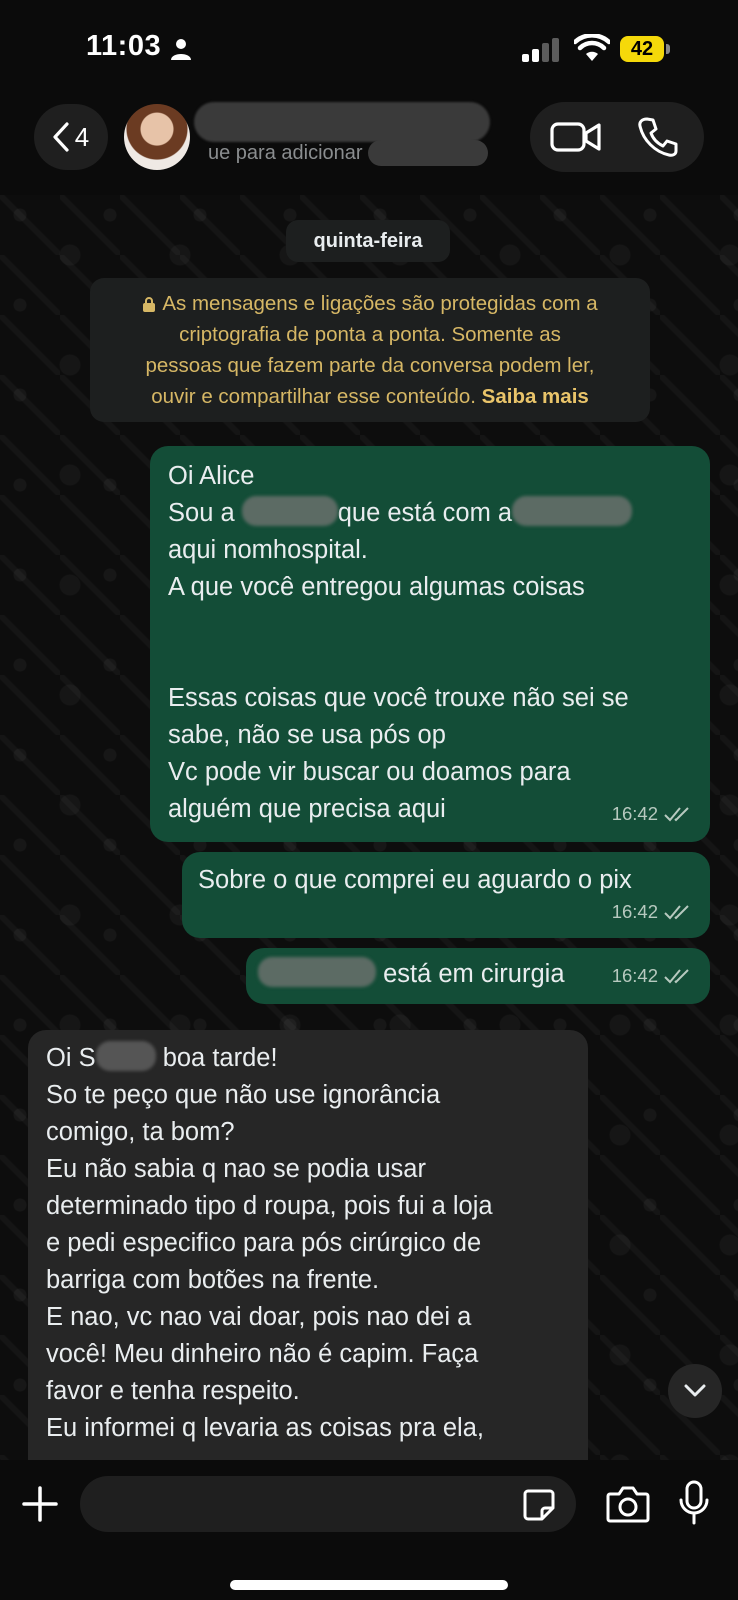  Describe the element at coordinates (297, 1505) in the screenshot. I see `message-input` at that location.